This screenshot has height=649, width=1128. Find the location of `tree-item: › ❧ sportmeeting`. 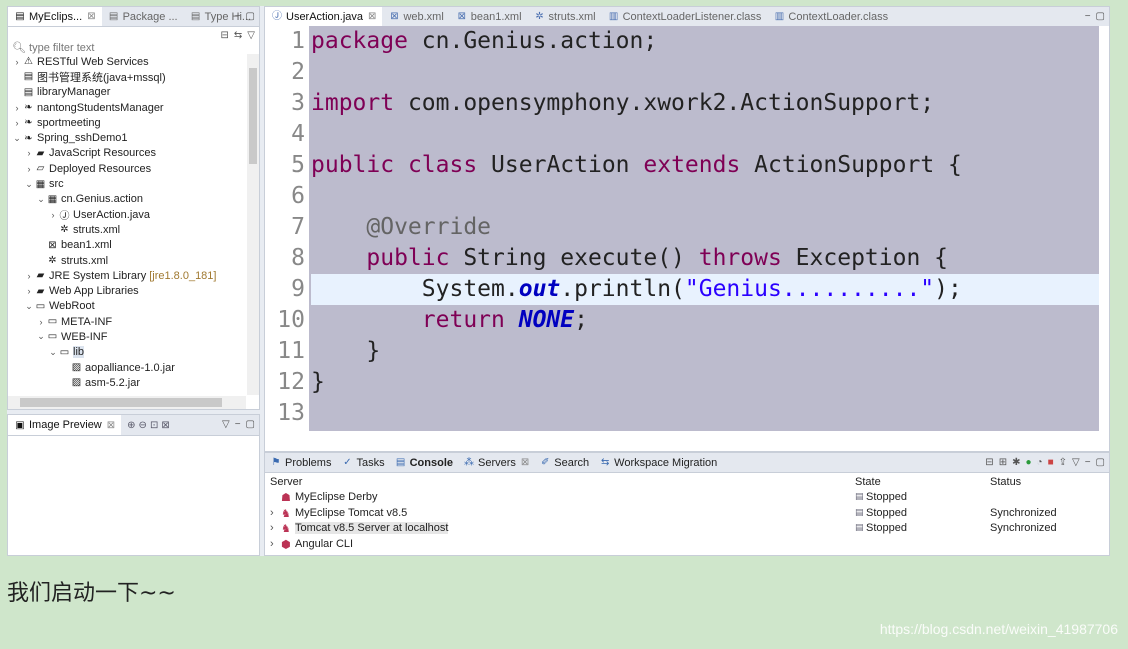

tree-item: › ❧ sportmeeting is located at coordinates (127, 122).